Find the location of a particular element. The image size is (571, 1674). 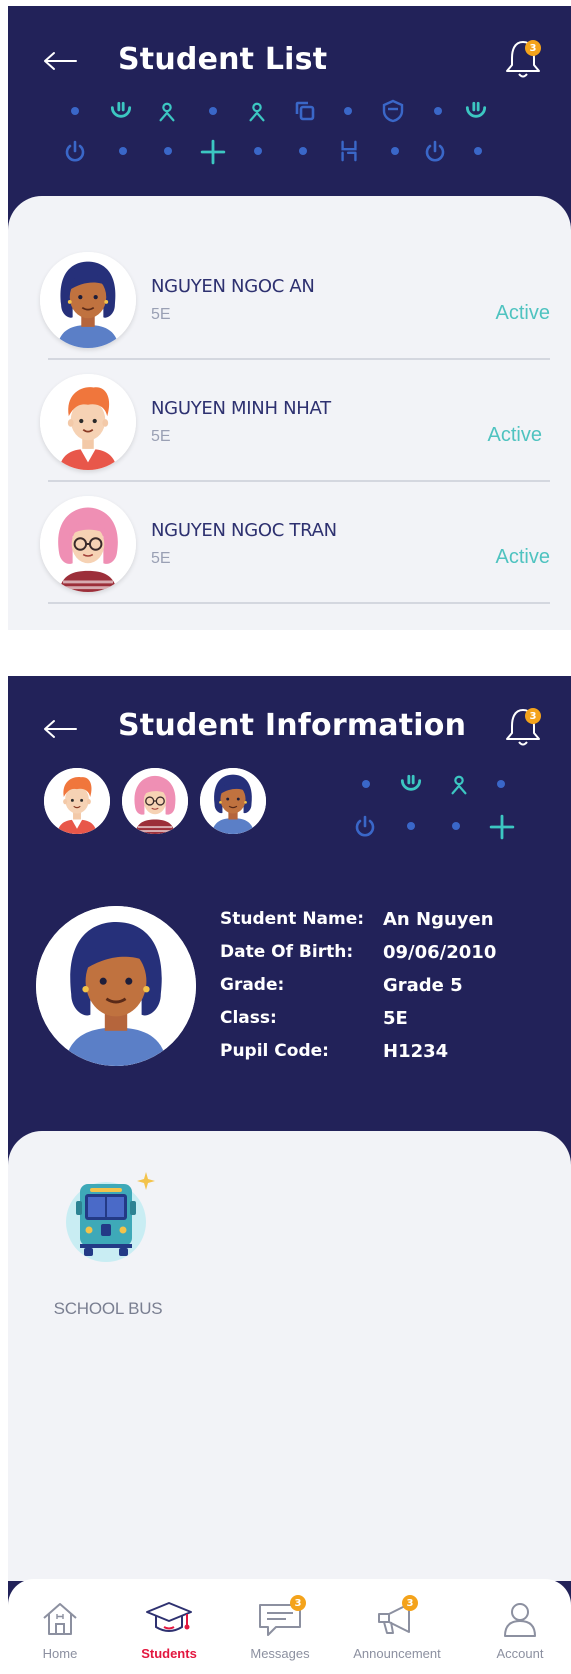

service-label: SCHOOL BUS is located at coordinates (108, 1308).